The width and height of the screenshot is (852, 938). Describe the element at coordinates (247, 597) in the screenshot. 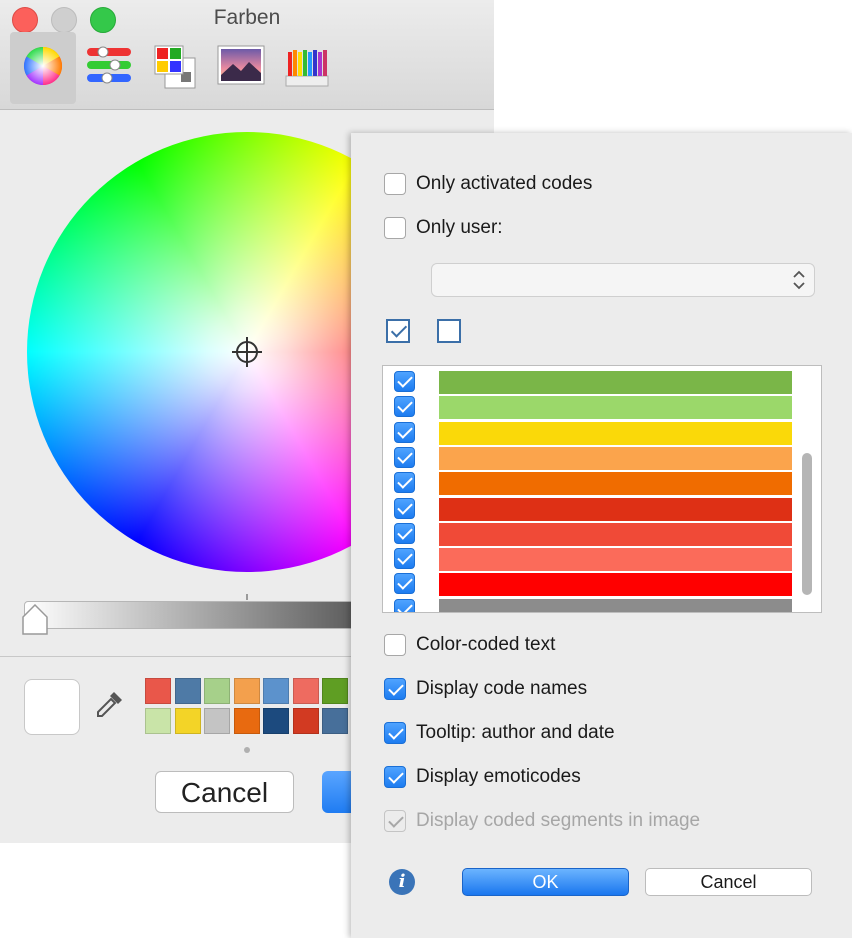

I see `slider-center-tick` at that location.